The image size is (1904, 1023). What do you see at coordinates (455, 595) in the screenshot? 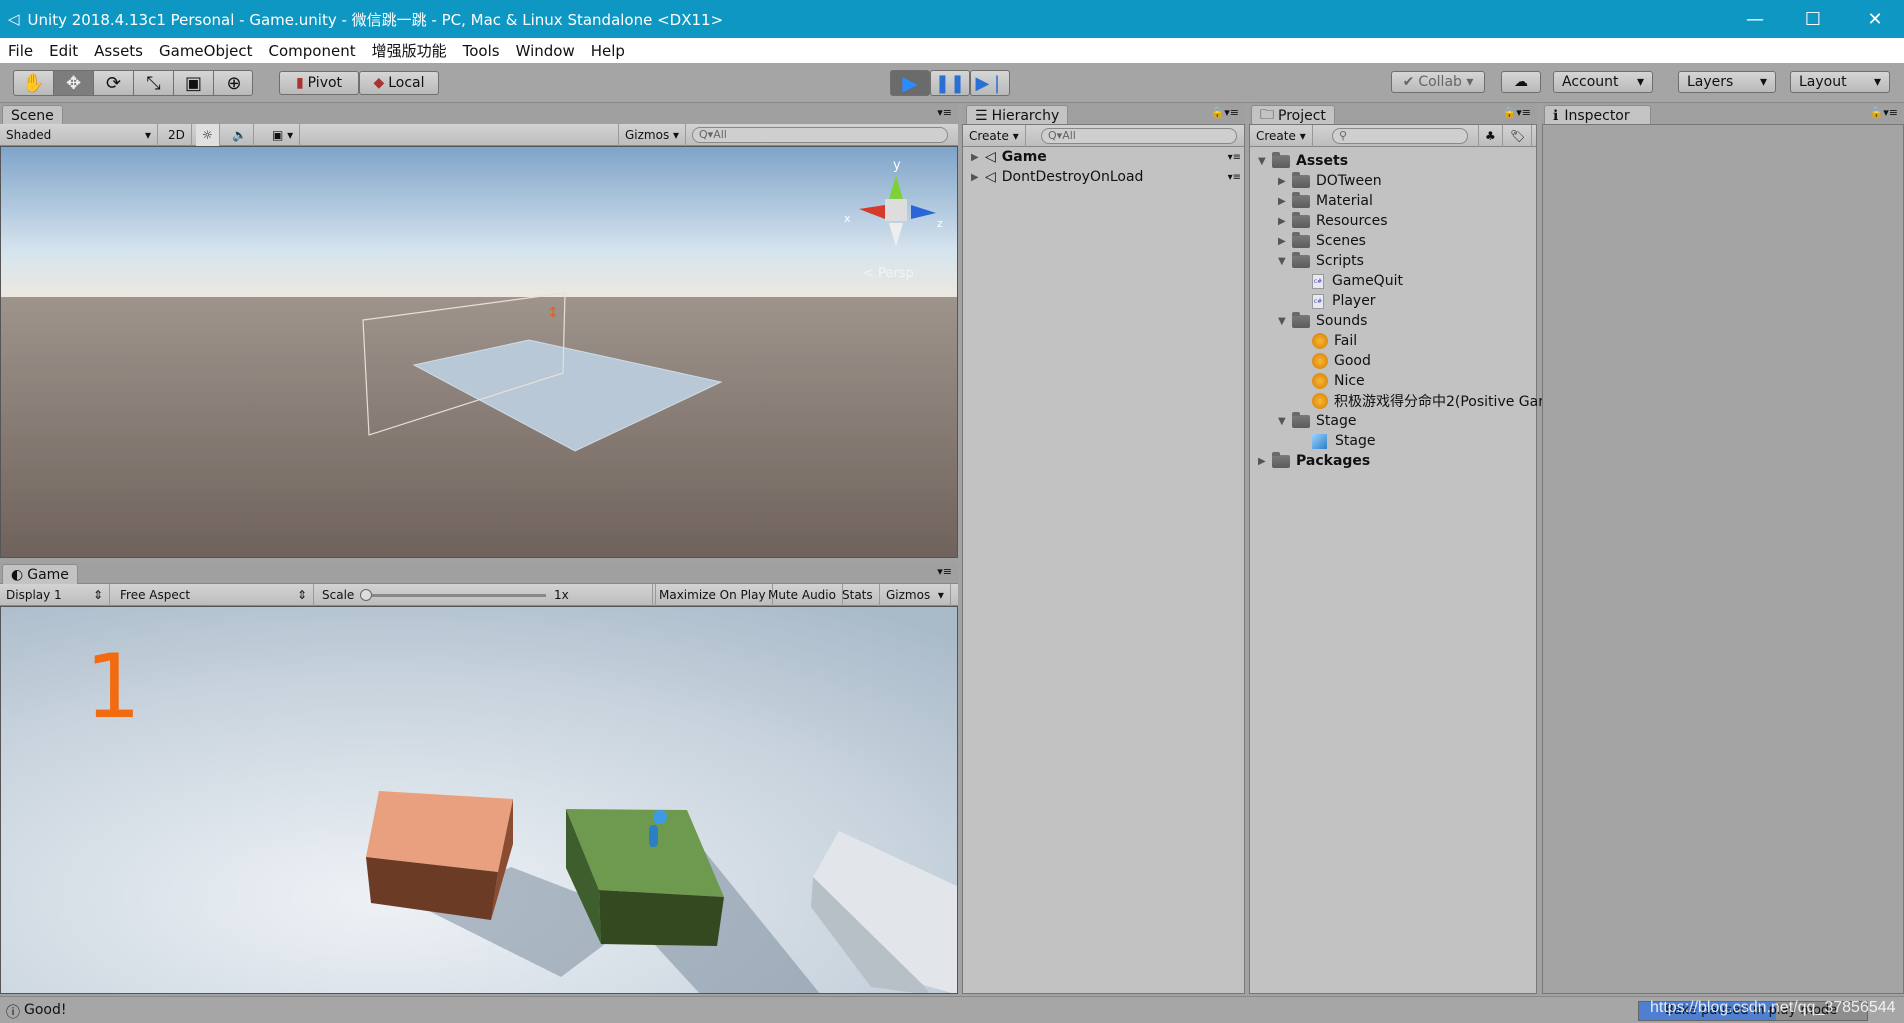
I see `scale-slider` at bounding box center [455, 595].